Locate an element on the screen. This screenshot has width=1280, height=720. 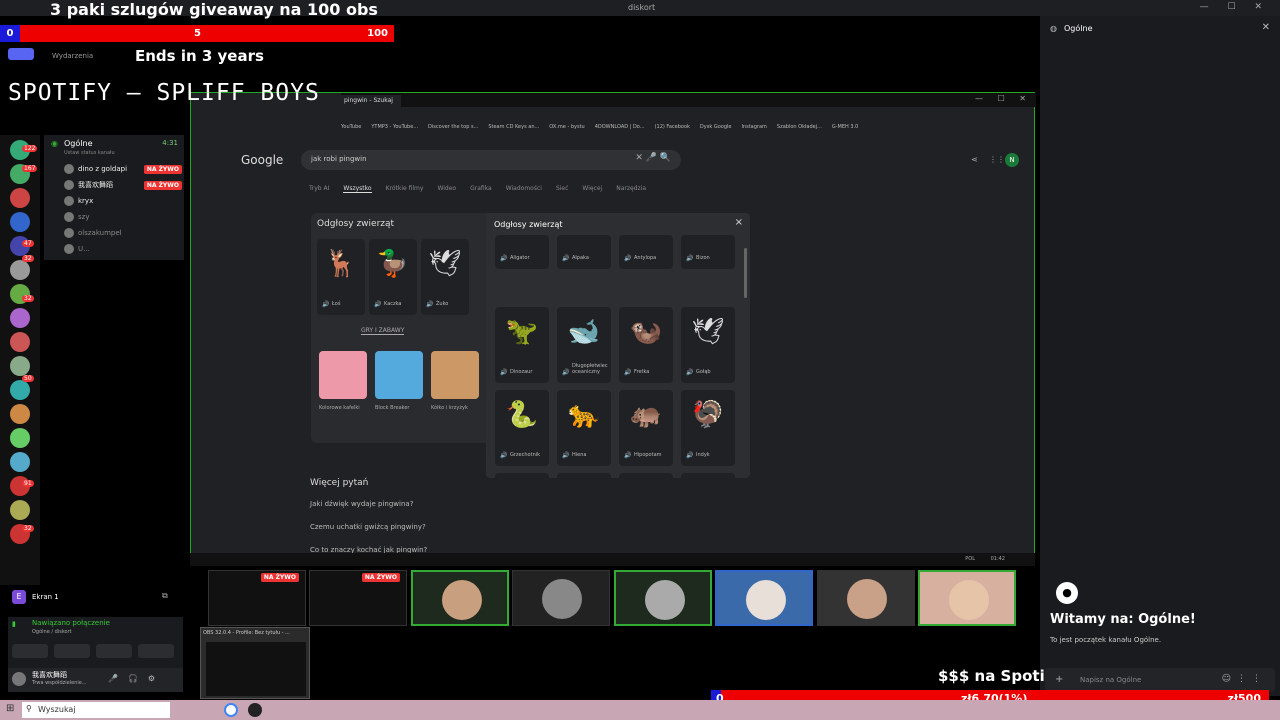
activities-button is located at coordinates (114, 651).